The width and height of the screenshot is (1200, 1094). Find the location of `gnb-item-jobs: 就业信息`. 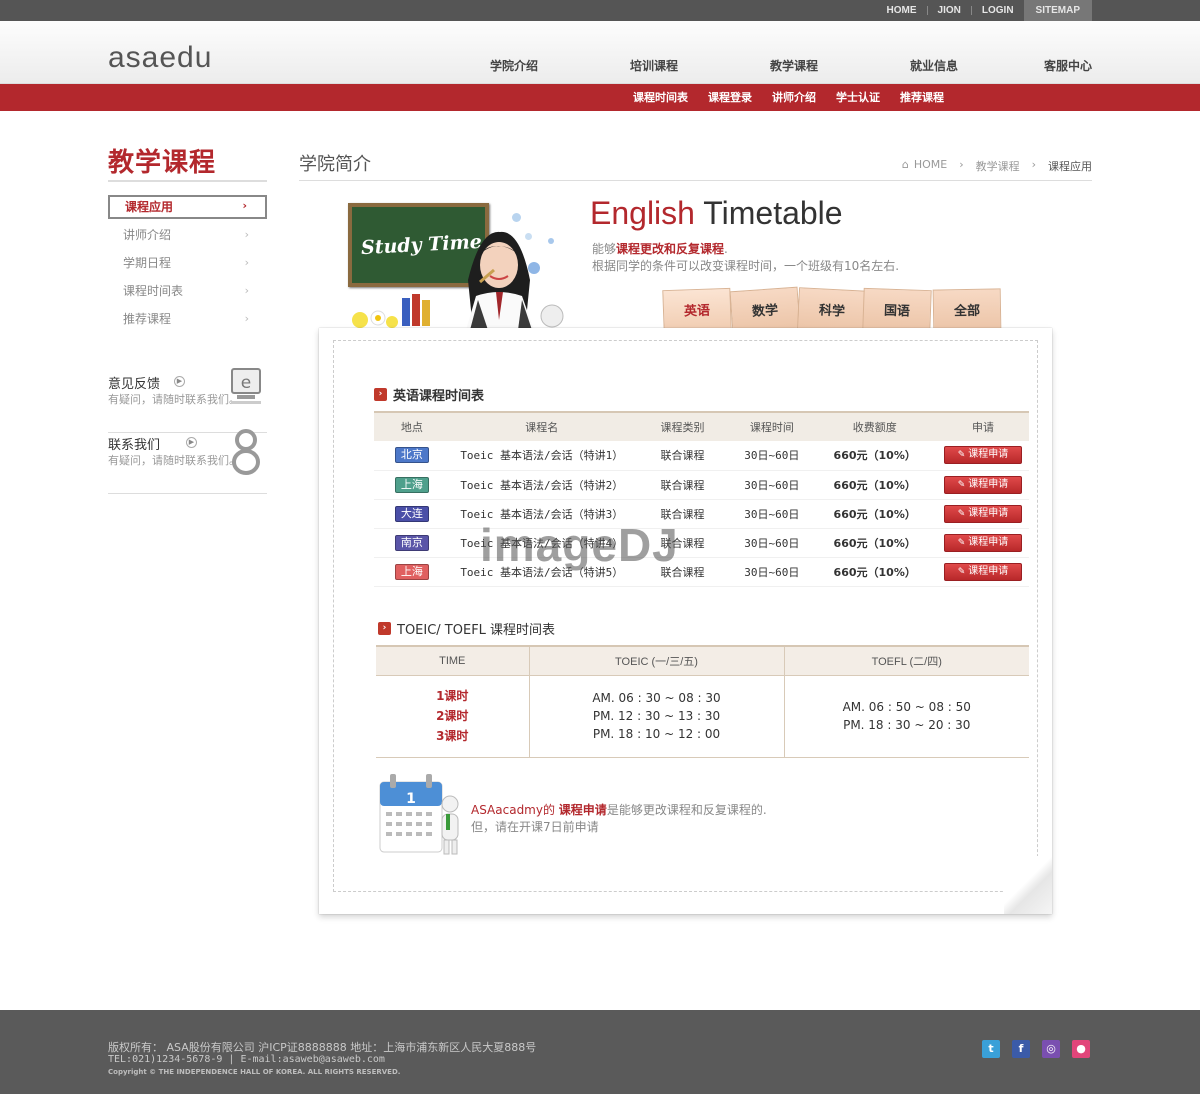

gnb-item-jobs: 就业信息 is located at coordinates (934, 65).